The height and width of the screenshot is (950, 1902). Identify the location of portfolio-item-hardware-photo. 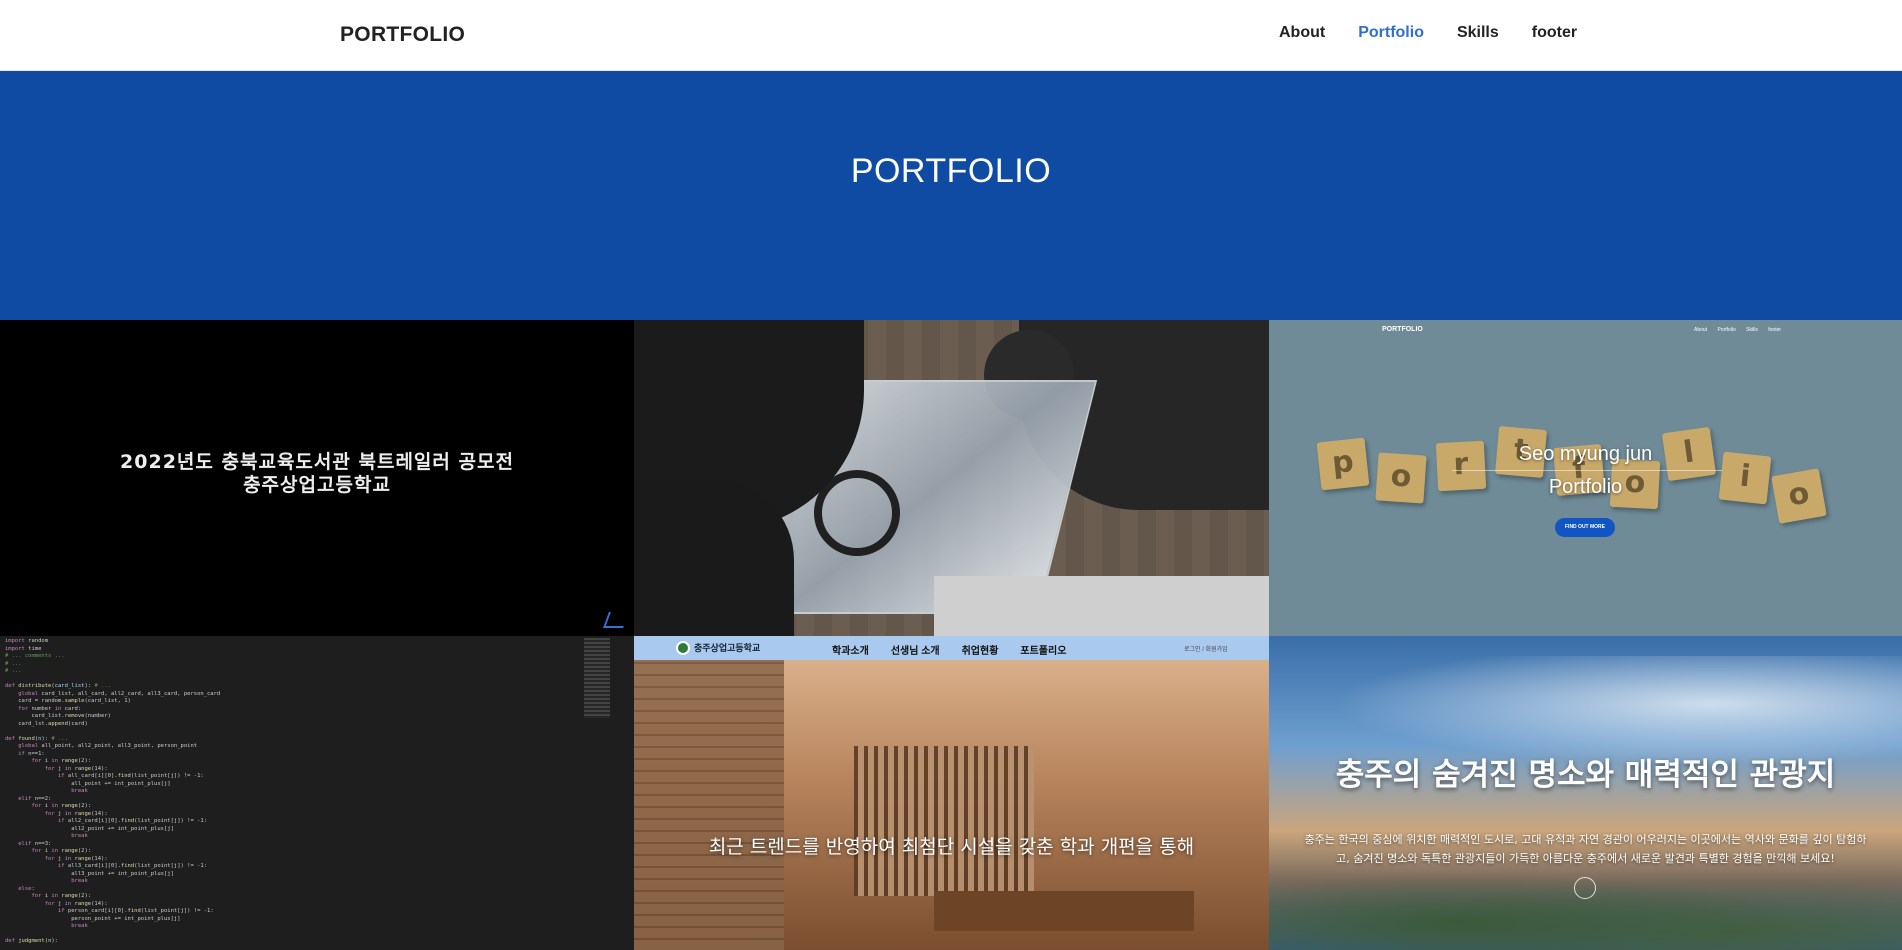
(951, 478).